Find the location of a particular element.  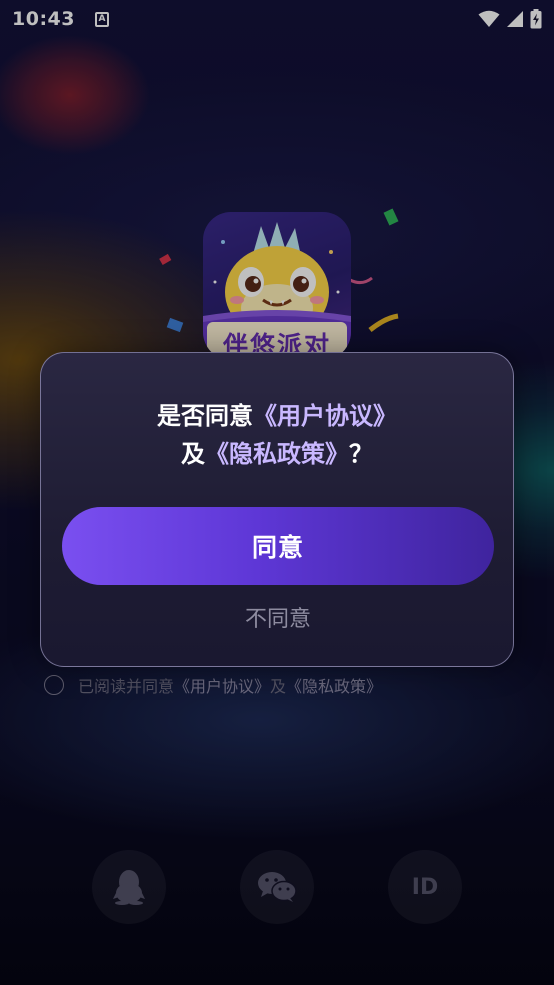

dialog-privacy-policy-link: 《隐私政策》 is located at coordinates (277, 454).